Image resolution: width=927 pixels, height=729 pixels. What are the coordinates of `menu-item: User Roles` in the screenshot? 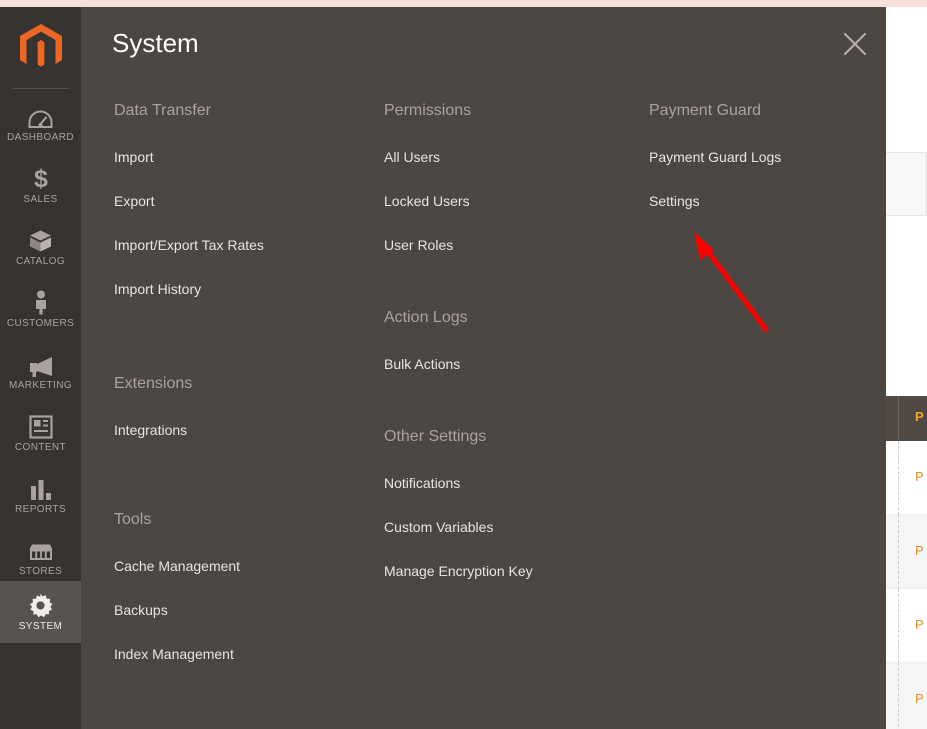 It's located at (514, 245).